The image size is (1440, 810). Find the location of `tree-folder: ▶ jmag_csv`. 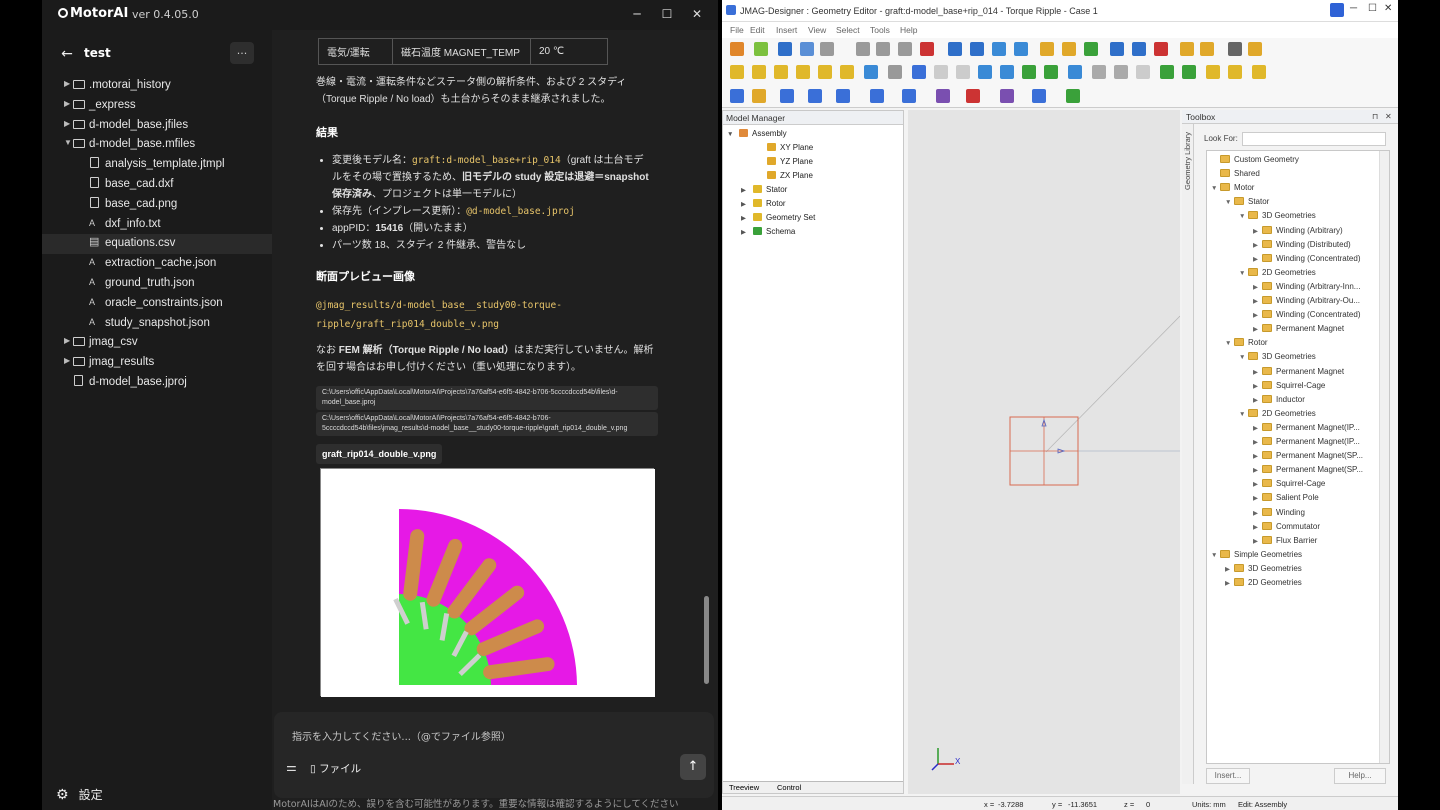

tree-folder: ▶ jmag_csv is located at coordinates (157, 343).